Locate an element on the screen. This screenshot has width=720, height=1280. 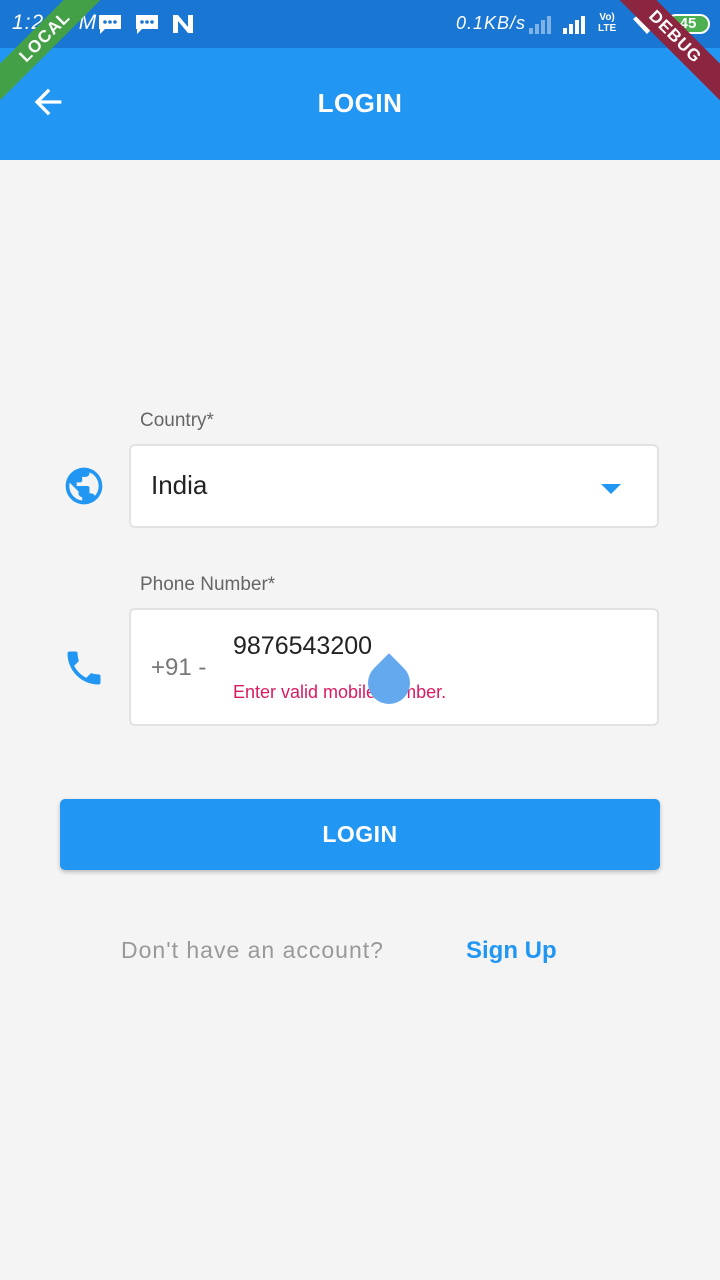
login-button: LOGIN is located at coordinates (360, 834).